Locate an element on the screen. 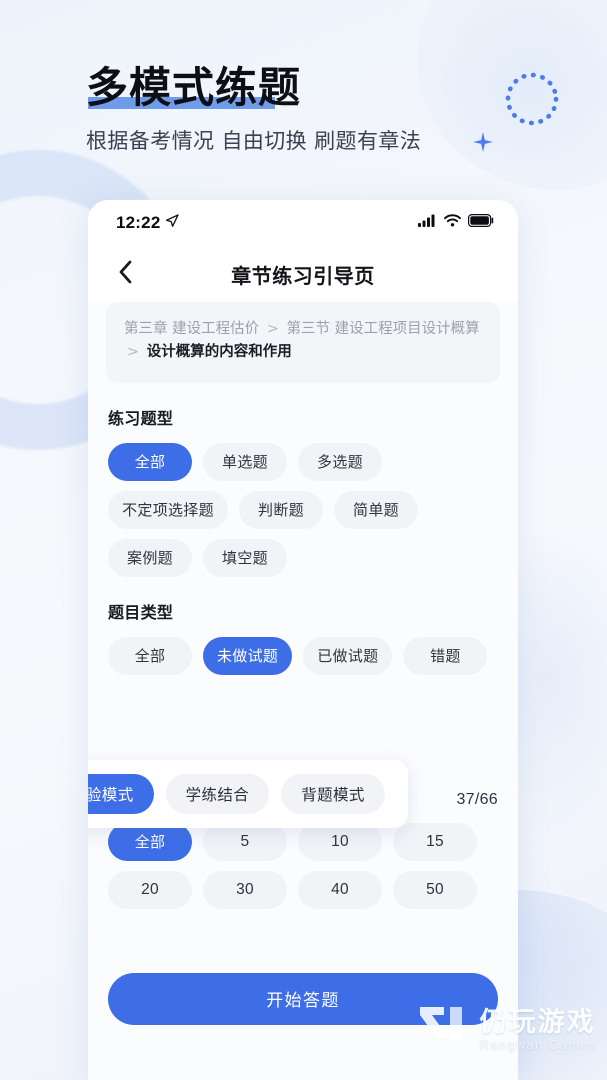 The width and height of the screenshot is (607, 1080). battery-full-icon is located at coordinates (481, 223).